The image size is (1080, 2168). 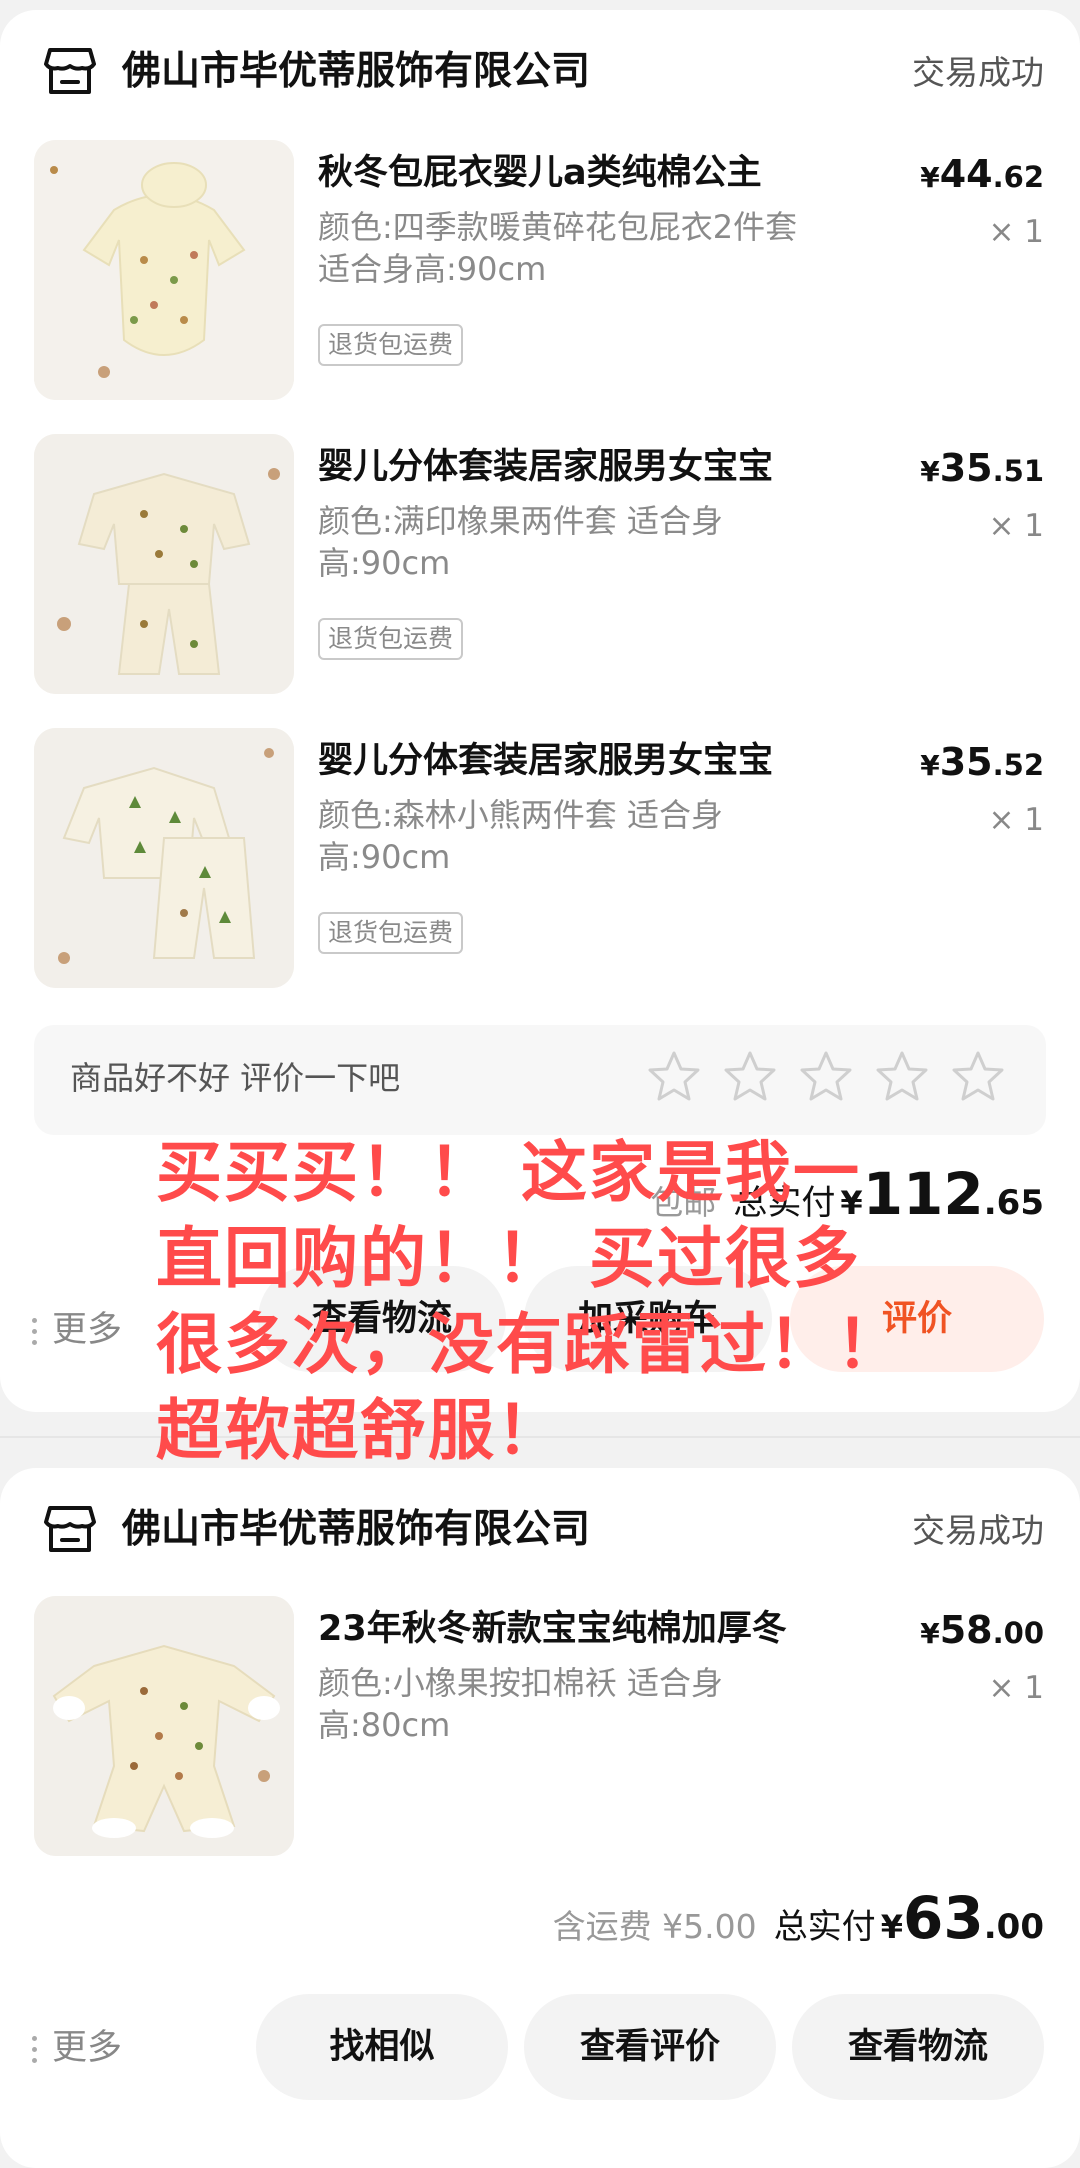 I want to click on product-title: 秋冬包屁衣婴儿a类纯棉公主, so click(x=540, y=173).